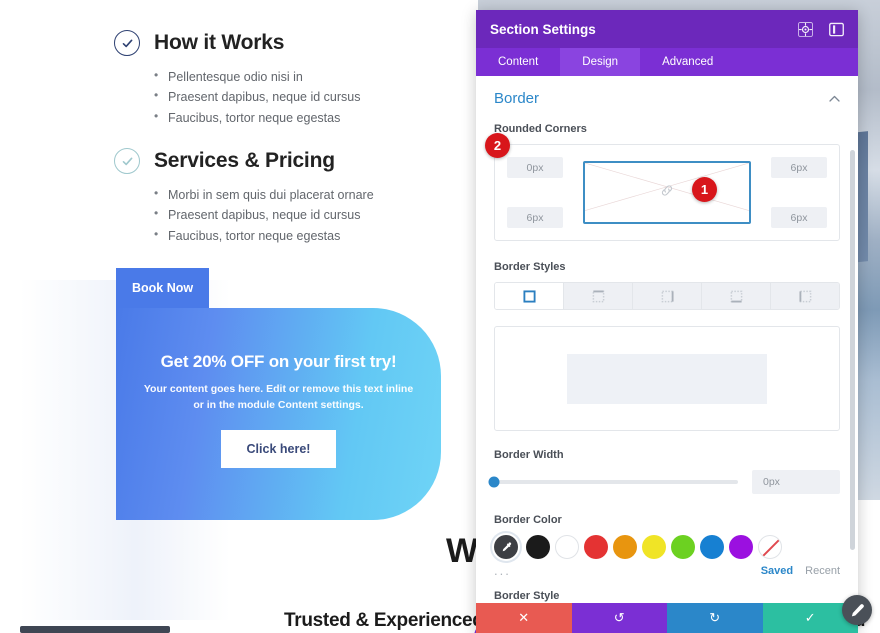  Describe the element at coordinates (596, 547) in the screenshot. I see `swatch-red` at that location.